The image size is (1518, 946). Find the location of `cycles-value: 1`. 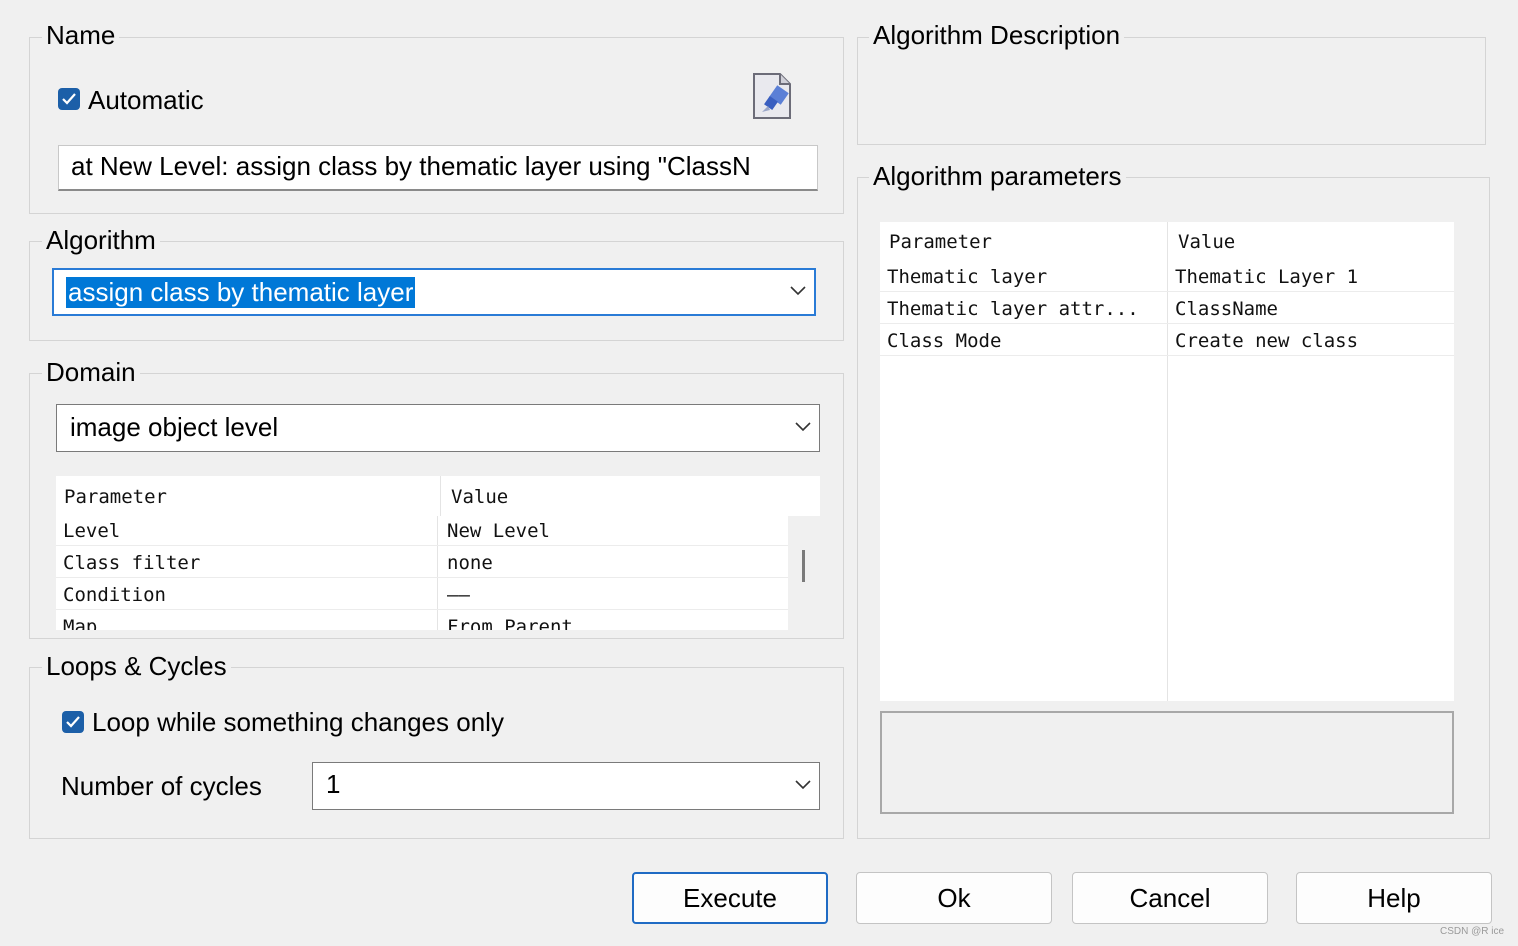

cycles-value: 1 is located at coordinates (333, 784).